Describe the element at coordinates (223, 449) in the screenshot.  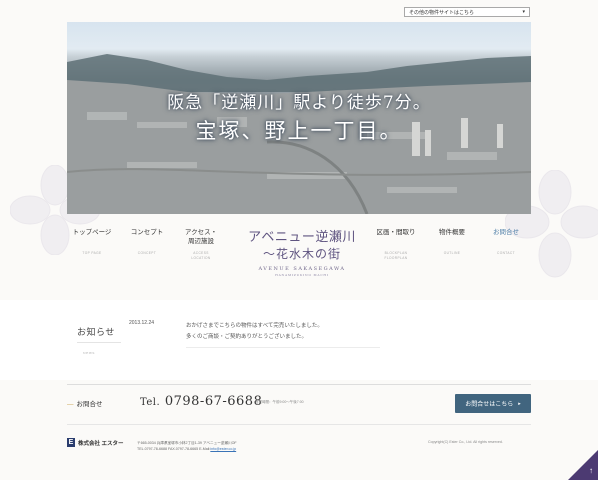
I see `email-link: info@ester.co.jp` at that location.